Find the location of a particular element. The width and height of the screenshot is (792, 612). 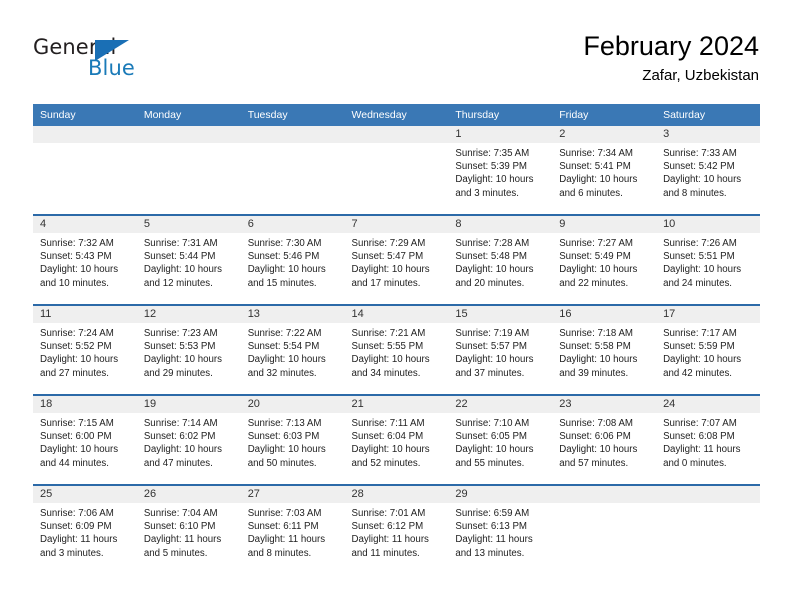

weekday-header-tuesday: Tuesday is located at coordinates (292, 115).